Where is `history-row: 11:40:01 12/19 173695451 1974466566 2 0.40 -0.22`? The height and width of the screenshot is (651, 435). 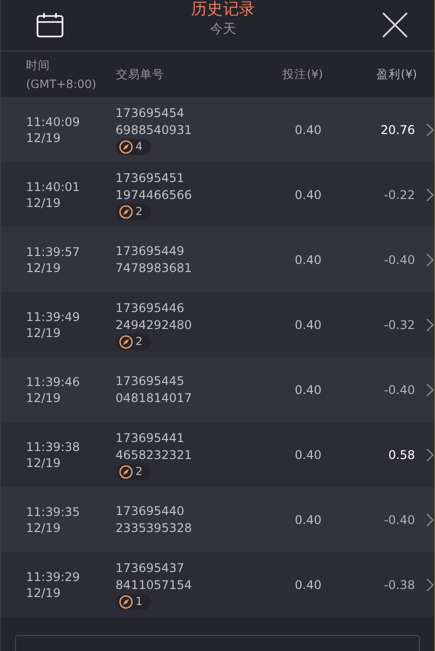
history-row: 11:40:01 12/19 173695451 1974466566 2 0.40 -0.22 is located at coordinates (217, 194).